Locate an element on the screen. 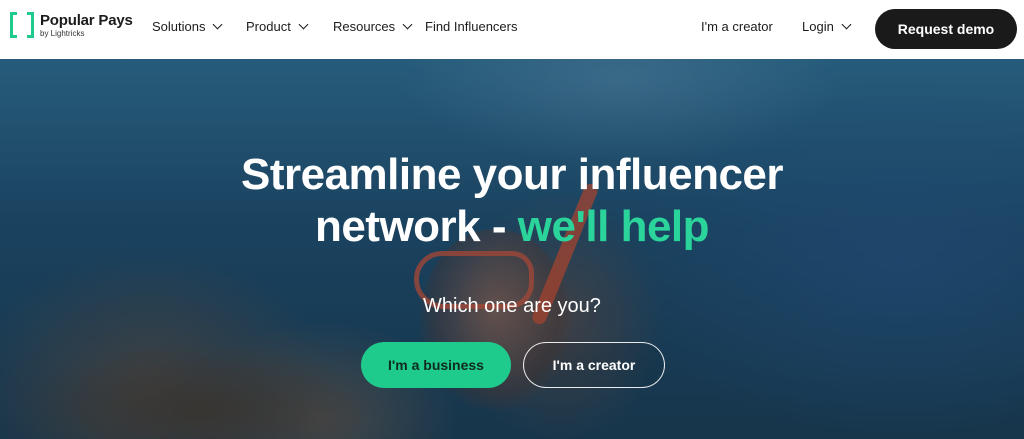  nav-solutions: Solutions is located at coordinates (187, 26).